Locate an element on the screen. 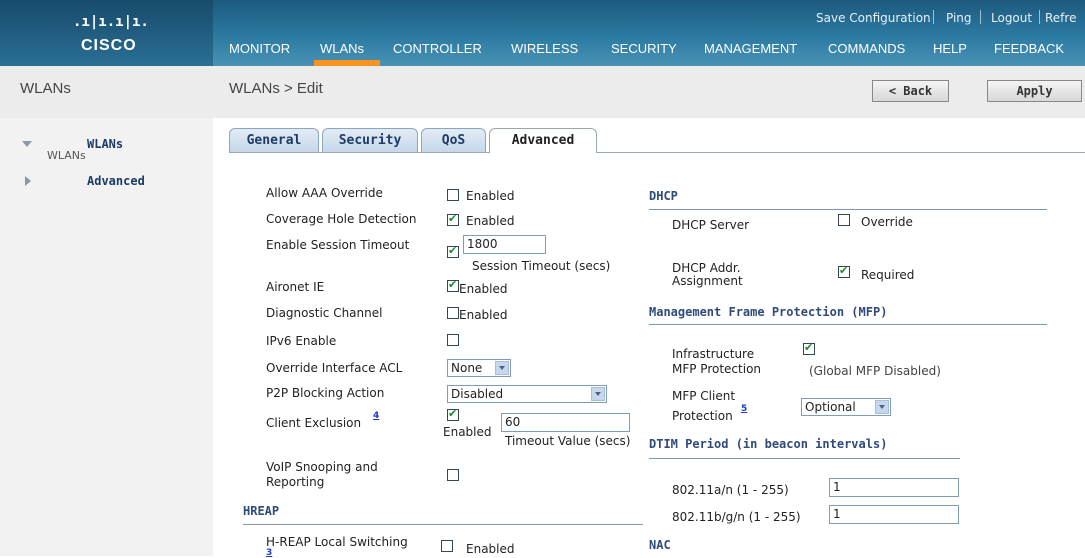 The height and width of the screenshot is (558, 1085). session-timeout-label: Enable Session Timeout is located at coordinates (338, 245).